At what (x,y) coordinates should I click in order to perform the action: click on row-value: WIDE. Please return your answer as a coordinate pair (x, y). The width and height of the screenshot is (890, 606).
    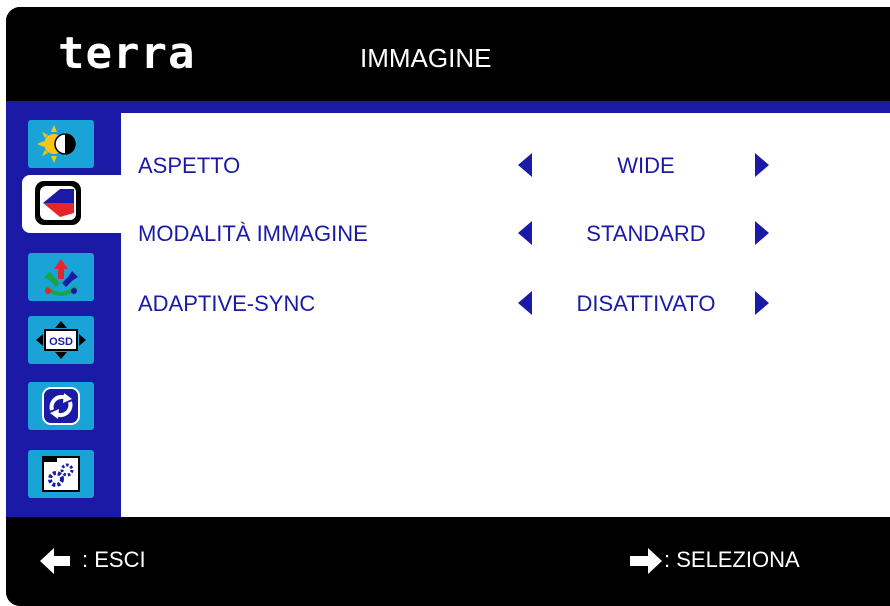
    Looking at the image, I should click on (646, 165).